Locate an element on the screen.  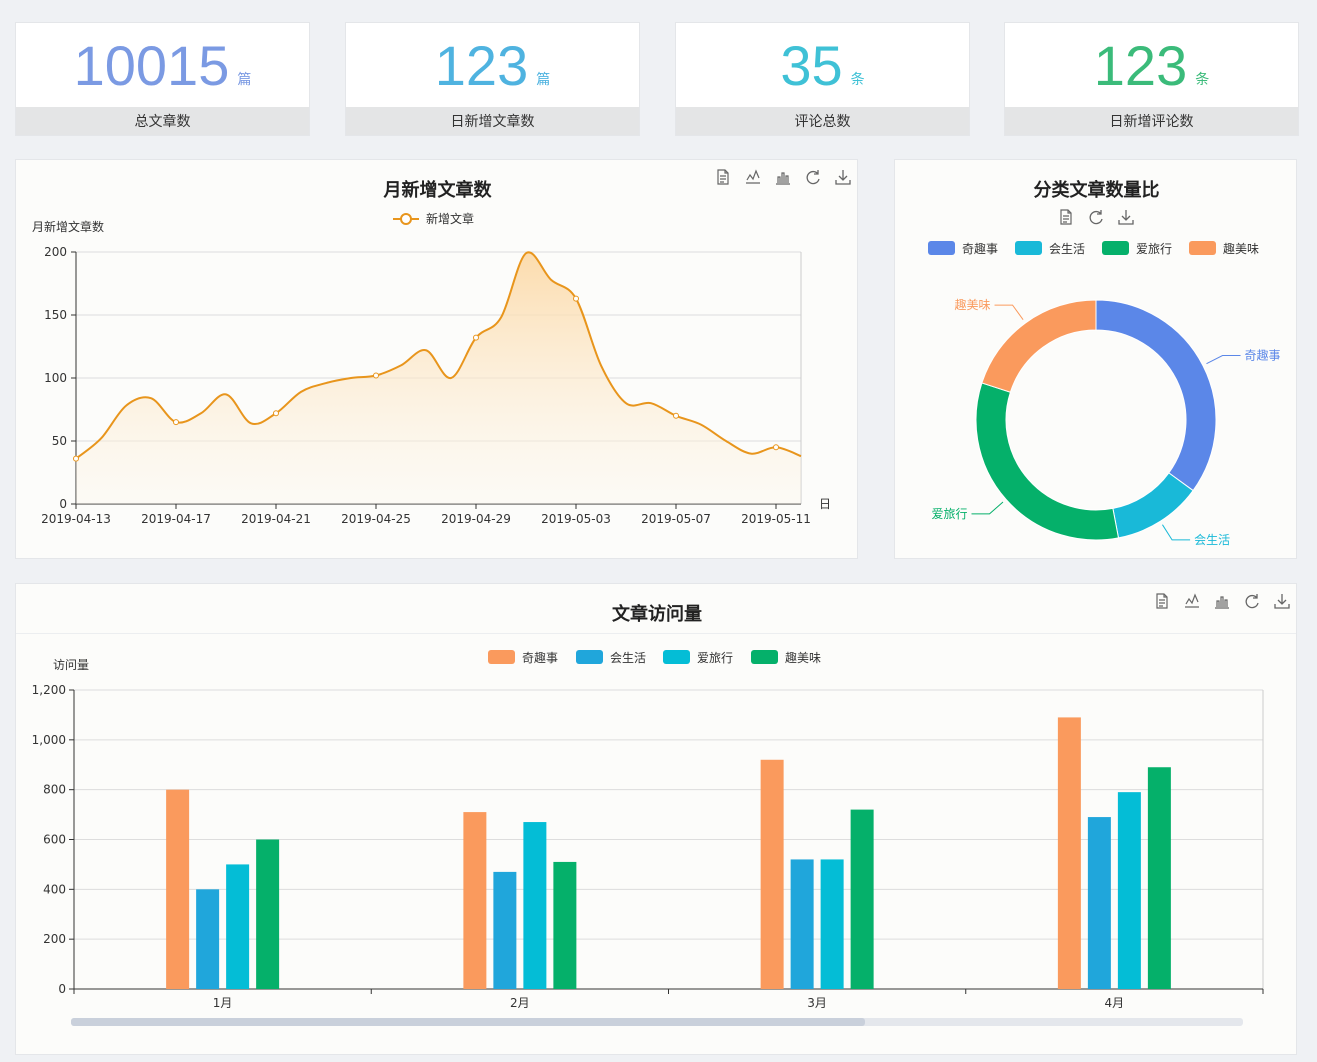
y-axis-label: 访问量 is located at coordinates (71, 665).